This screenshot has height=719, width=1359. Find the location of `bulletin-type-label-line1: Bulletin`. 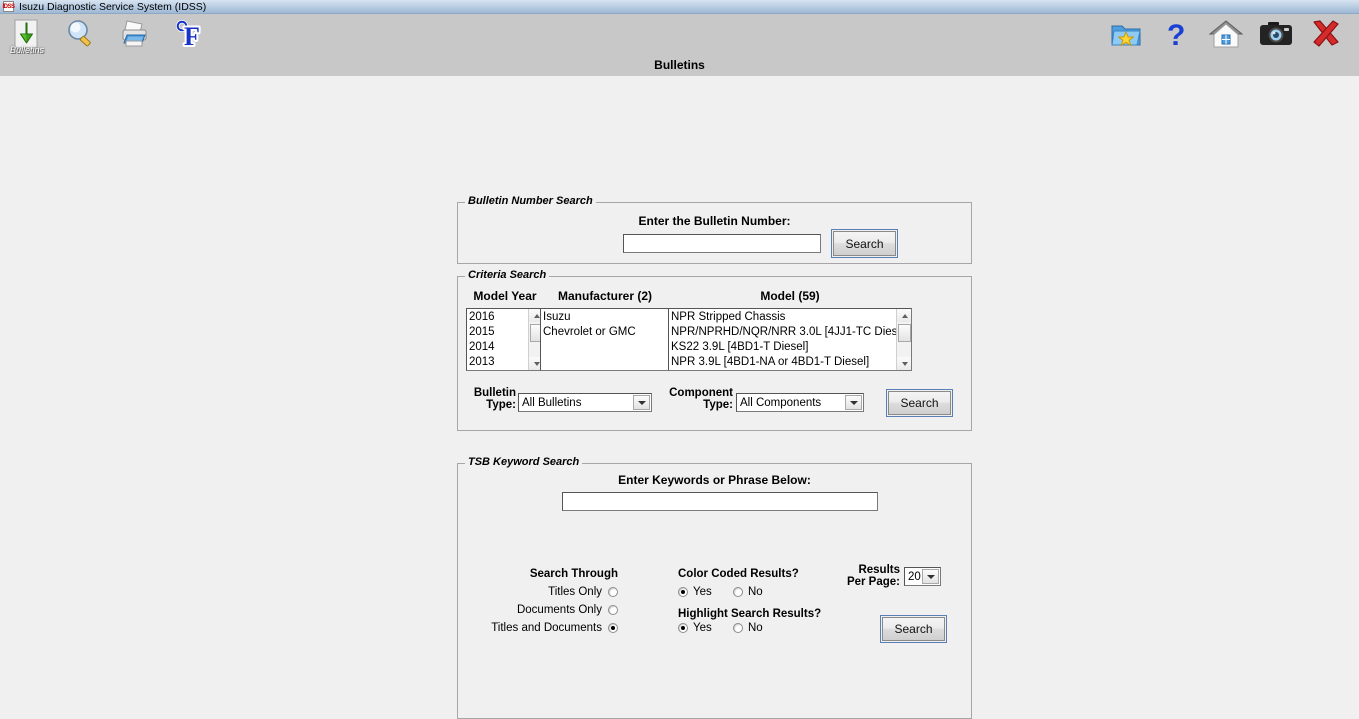

bulletin-type-label-line1: Bulletin is located at coordinates (494, 393).